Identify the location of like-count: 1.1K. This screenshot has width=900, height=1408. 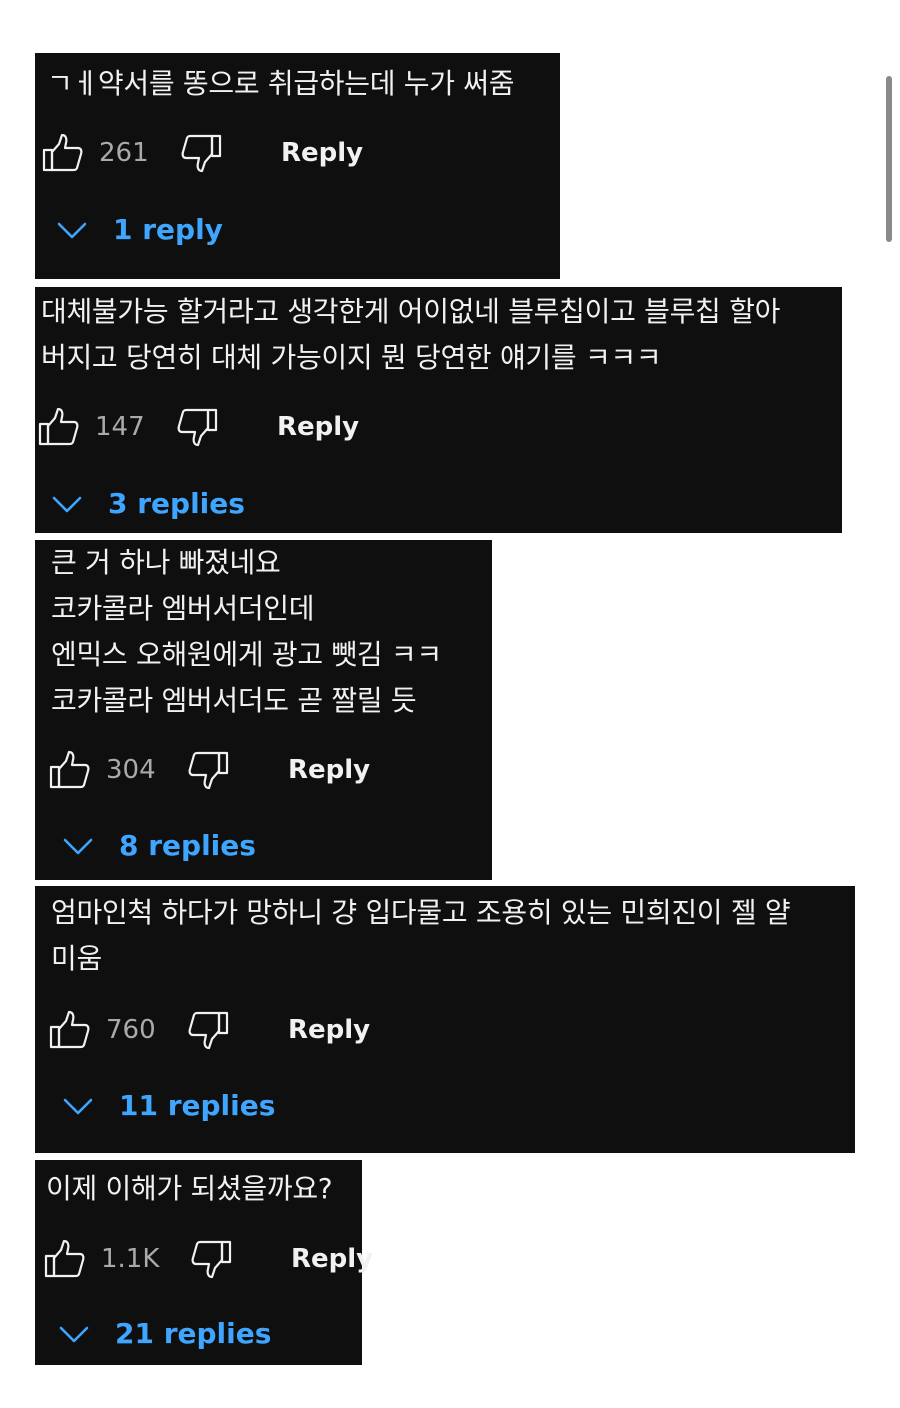
(130, 1259).